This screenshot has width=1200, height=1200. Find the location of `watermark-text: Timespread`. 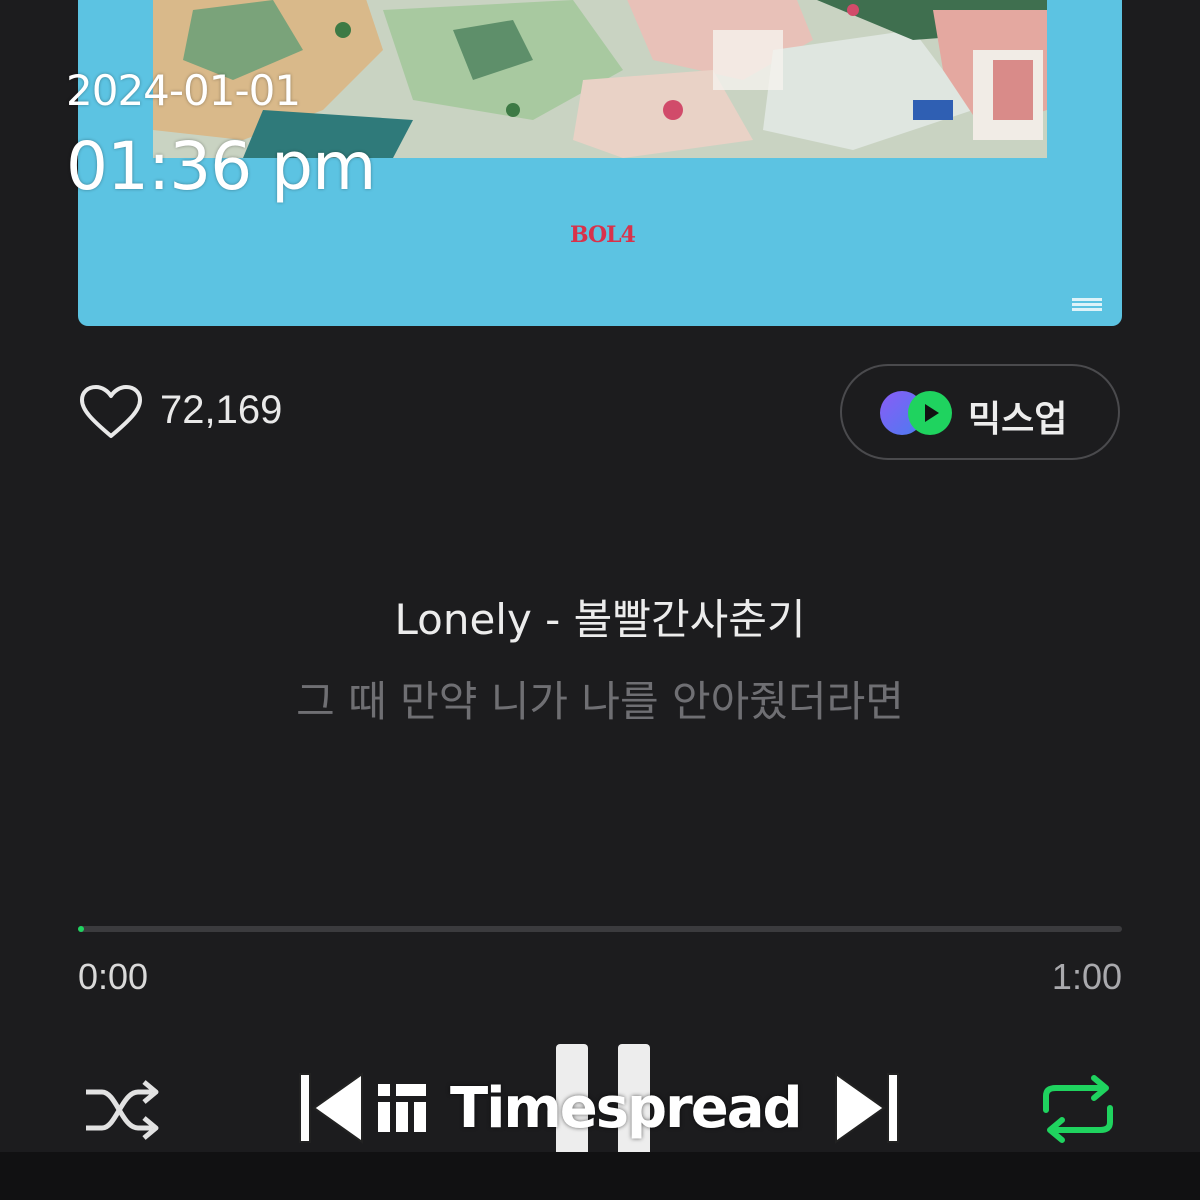

watermark-text: Timespread is located at coordinates (626, 1108).